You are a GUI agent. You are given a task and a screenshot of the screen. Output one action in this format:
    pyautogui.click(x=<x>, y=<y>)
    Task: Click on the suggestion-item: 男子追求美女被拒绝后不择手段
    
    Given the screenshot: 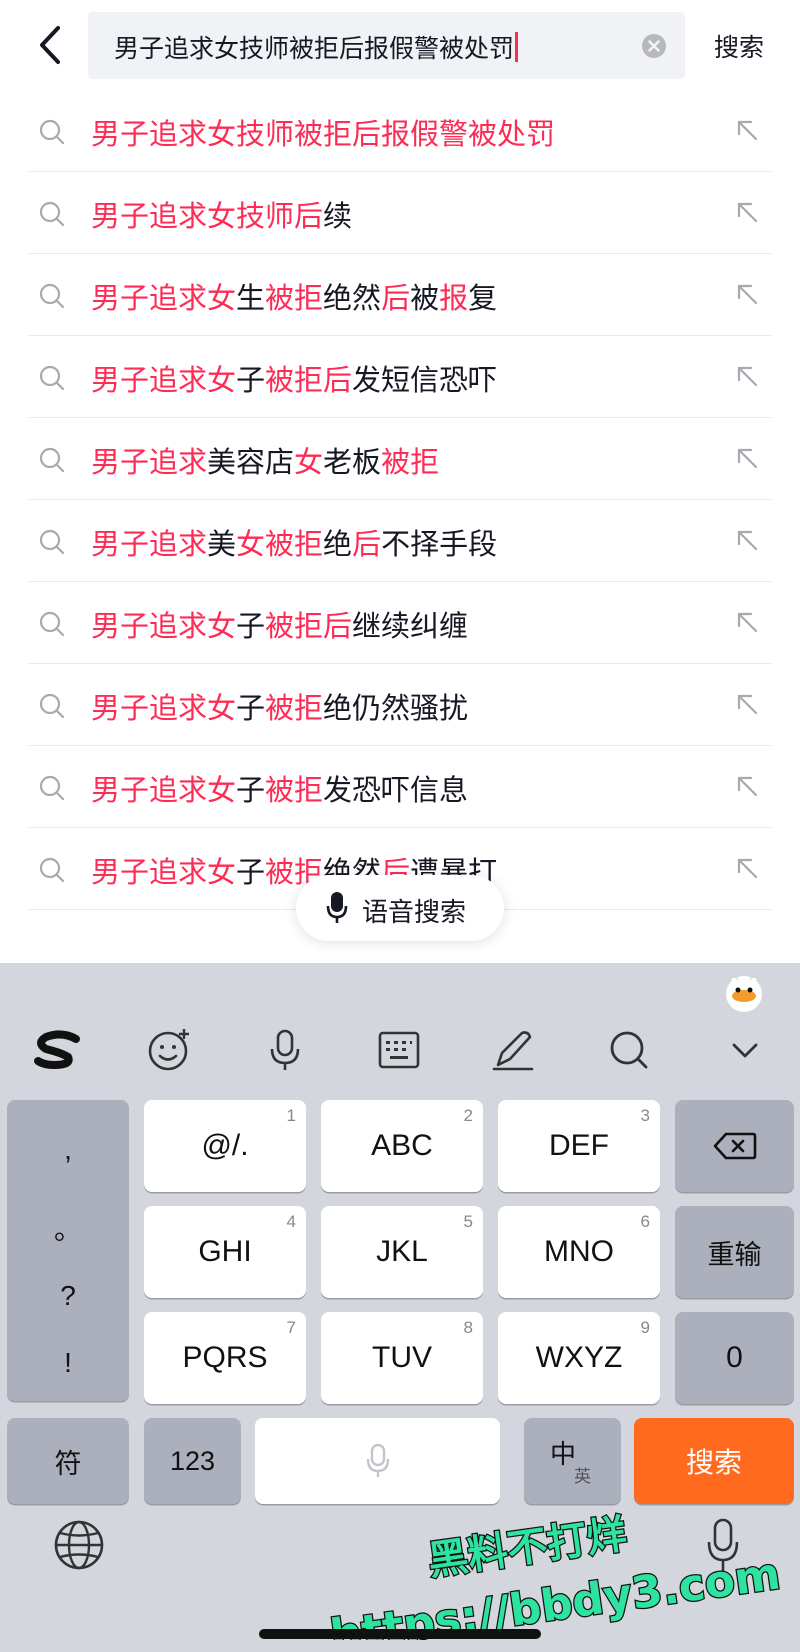 What is the action you would take?
    pyautogui.click(x=400, y=541)
    